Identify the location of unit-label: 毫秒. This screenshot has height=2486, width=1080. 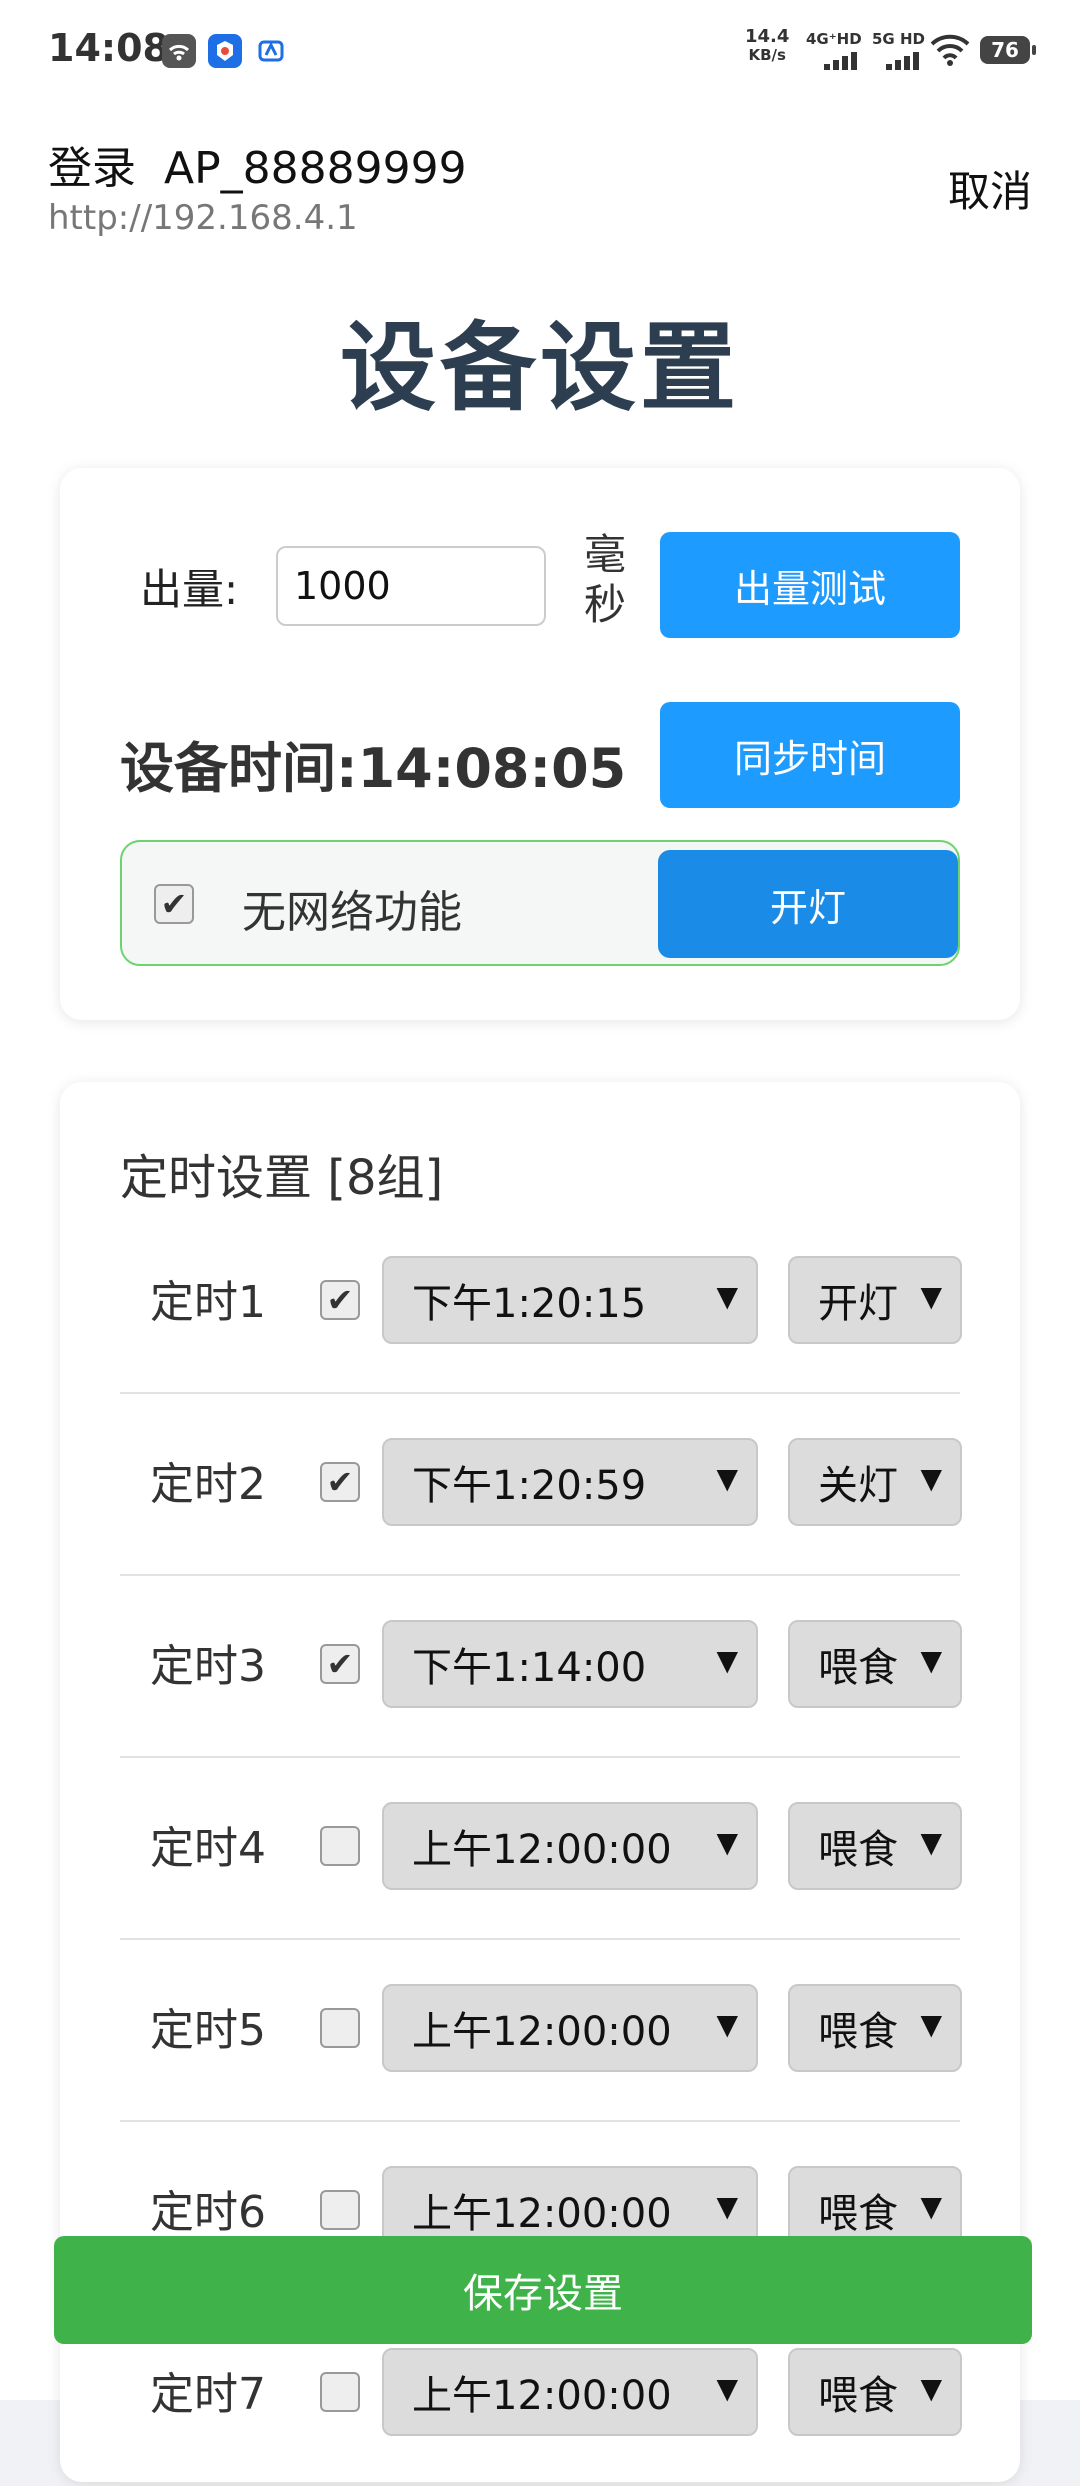
(604, 579).